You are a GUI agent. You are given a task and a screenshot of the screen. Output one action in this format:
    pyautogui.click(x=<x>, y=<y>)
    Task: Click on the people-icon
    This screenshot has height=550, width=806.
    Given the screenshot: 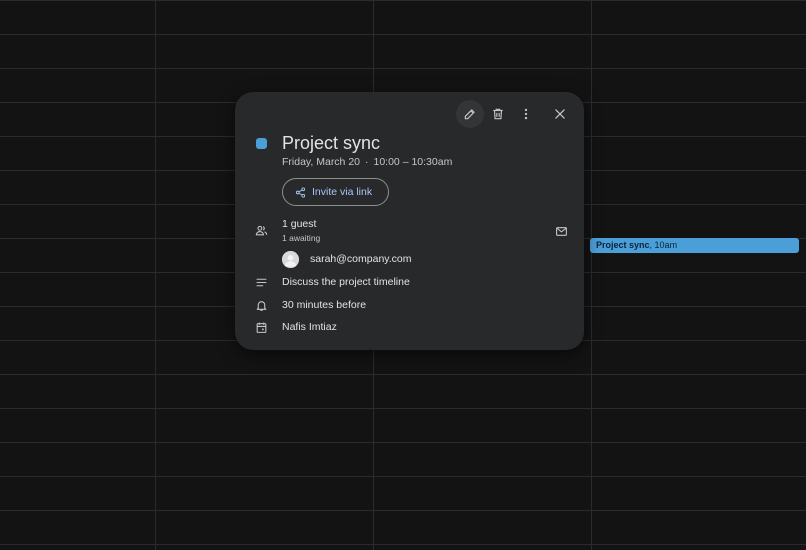 What is the action you would take?
    pyautogui.click(x=261, y=230)
    